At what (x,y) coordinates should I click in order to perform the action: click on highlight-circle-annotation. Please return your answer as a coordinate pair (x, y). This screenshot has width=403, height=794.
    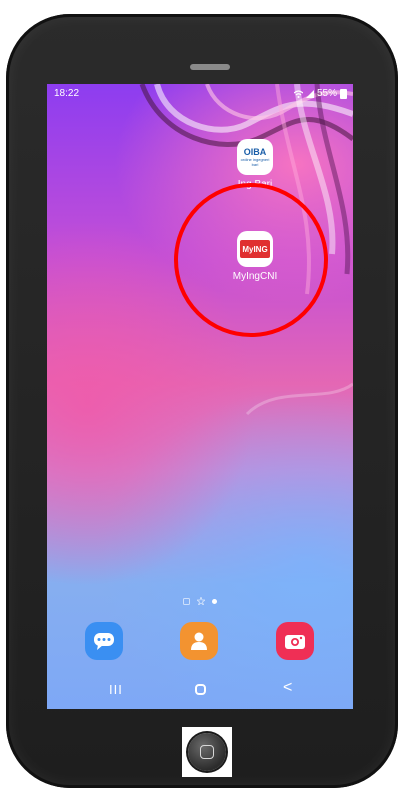
    Looking at the image, I should click on (251, 260).